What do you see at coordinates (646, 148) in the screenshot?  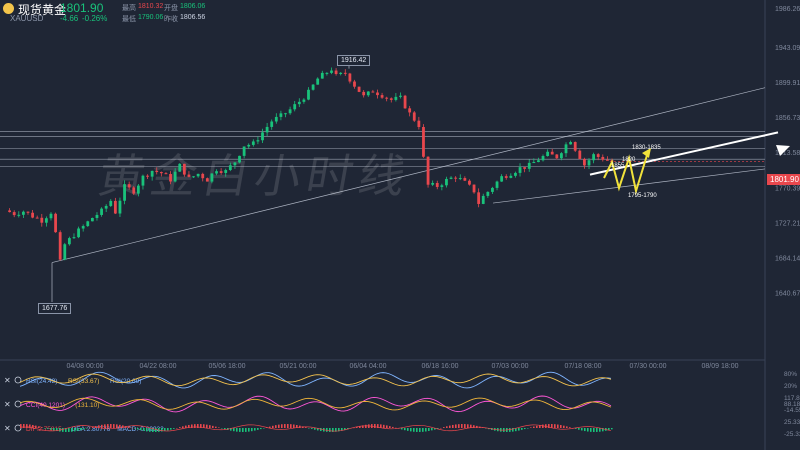 I see `forecast-label: 1830-1835` at bounding box center [646, 148].